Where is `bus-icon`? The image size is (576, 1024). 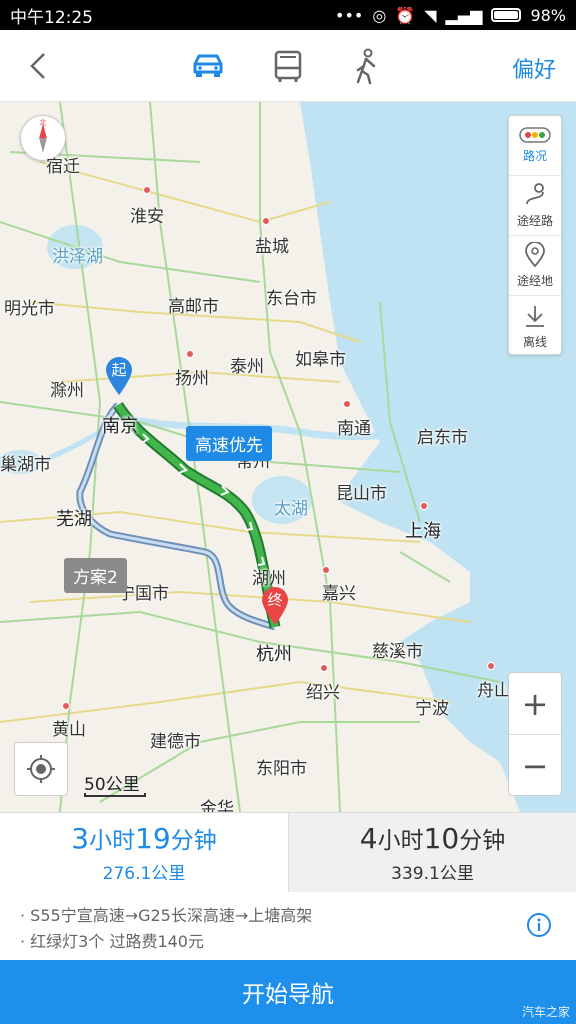 bus-icon is located at coordinates (288, 66).